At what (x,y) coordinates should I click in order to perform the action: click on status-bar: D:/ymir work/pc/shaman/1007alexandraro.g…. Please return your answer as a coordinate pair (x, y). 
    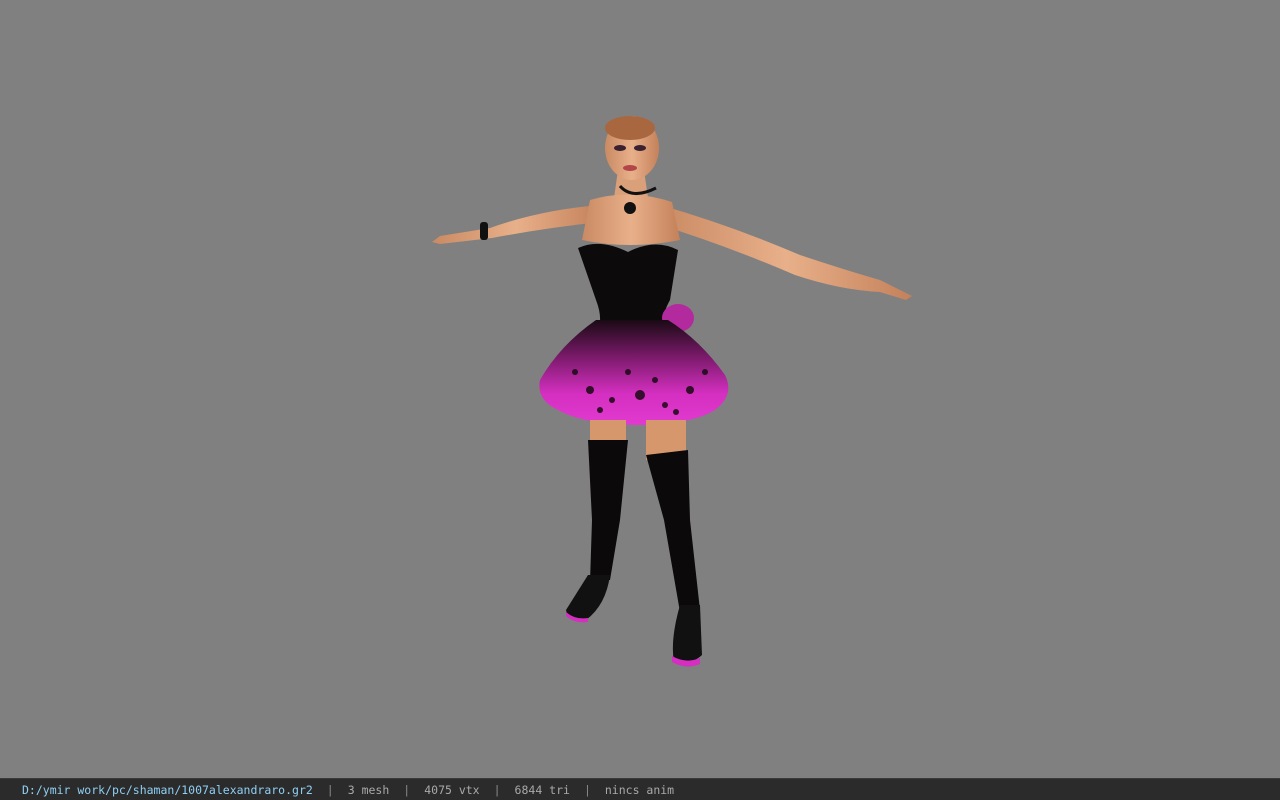
    Looking at the image, I should click on (640, 789).